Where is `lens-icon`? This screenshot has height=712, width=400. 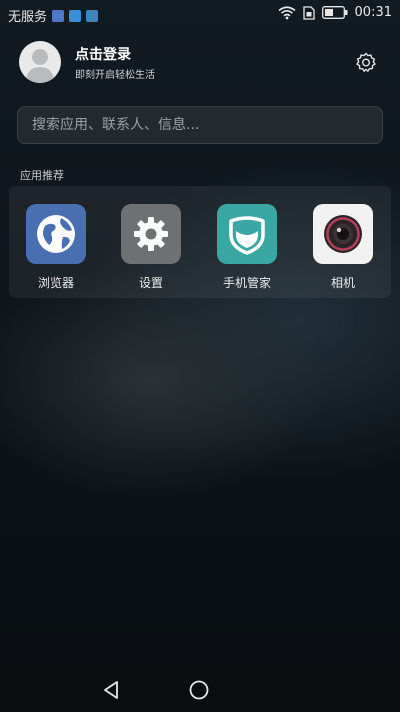
lens-icon is located at coordinates (343, 234).